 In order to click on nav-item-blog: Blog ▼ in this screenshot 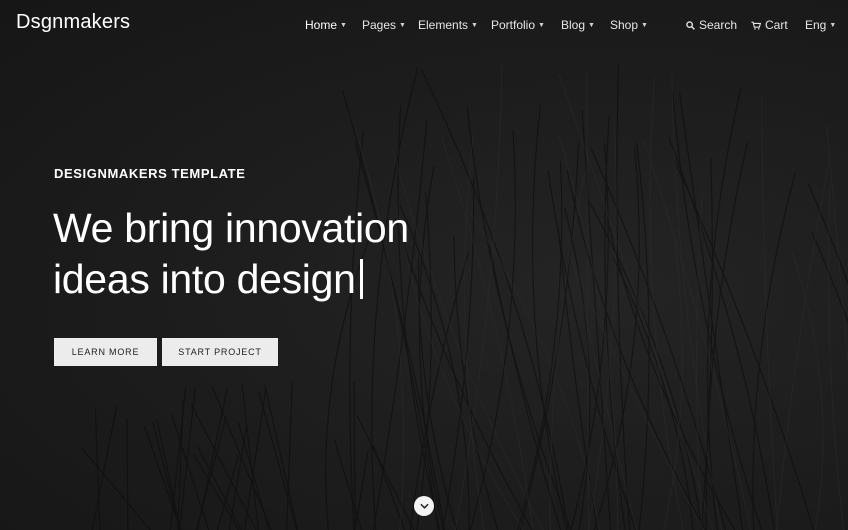, I will do `click(578, 25)`.